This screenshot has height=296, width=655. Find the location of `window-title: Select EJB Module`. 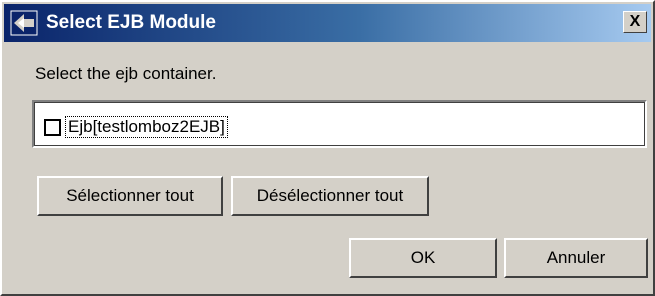

window-title: Select EJB Module is located at coordinates (131, 22).